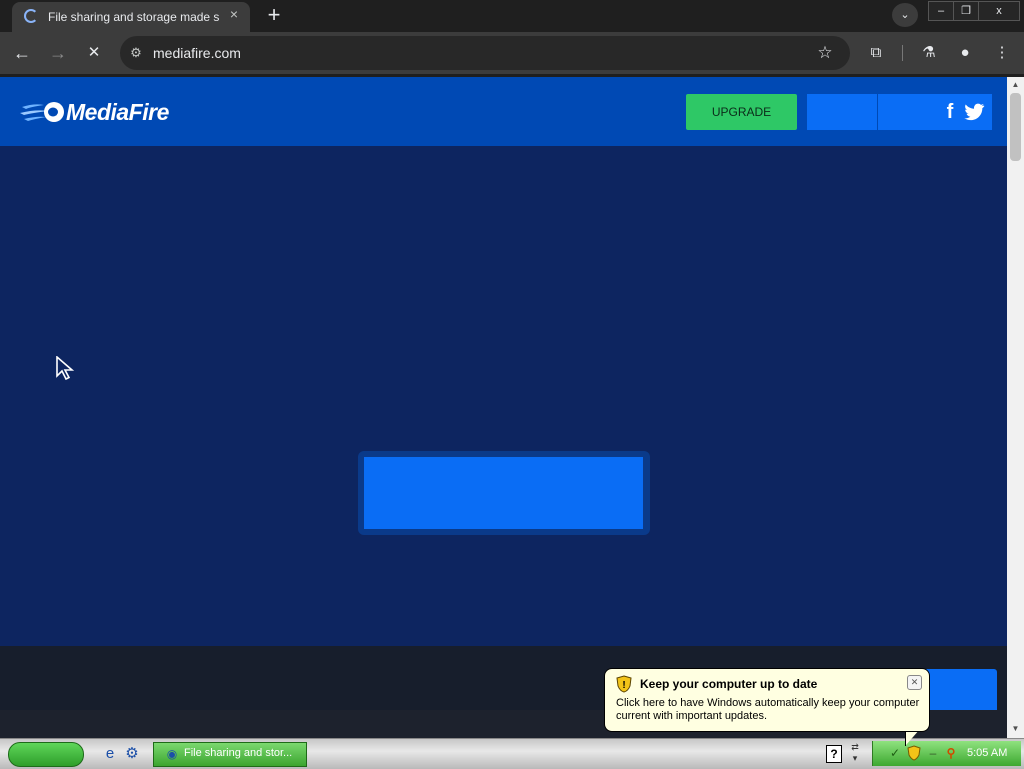  Describe the element at coordinates (950, 112) in the screenshot. I see `facebook-icon: f` at that location.